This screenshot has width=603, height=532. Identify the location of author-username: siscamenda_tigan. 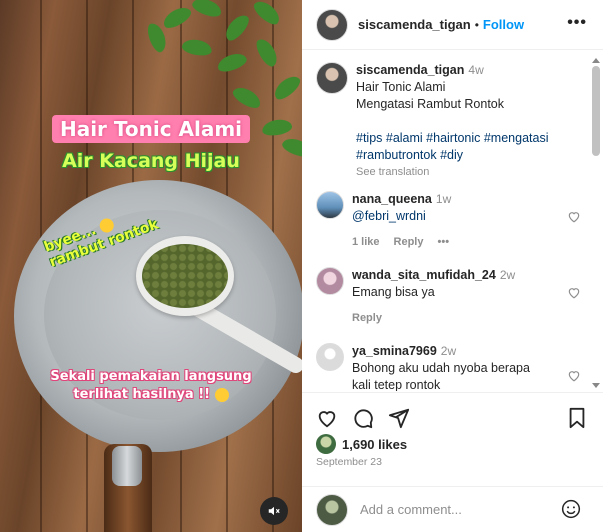
(414, 24).